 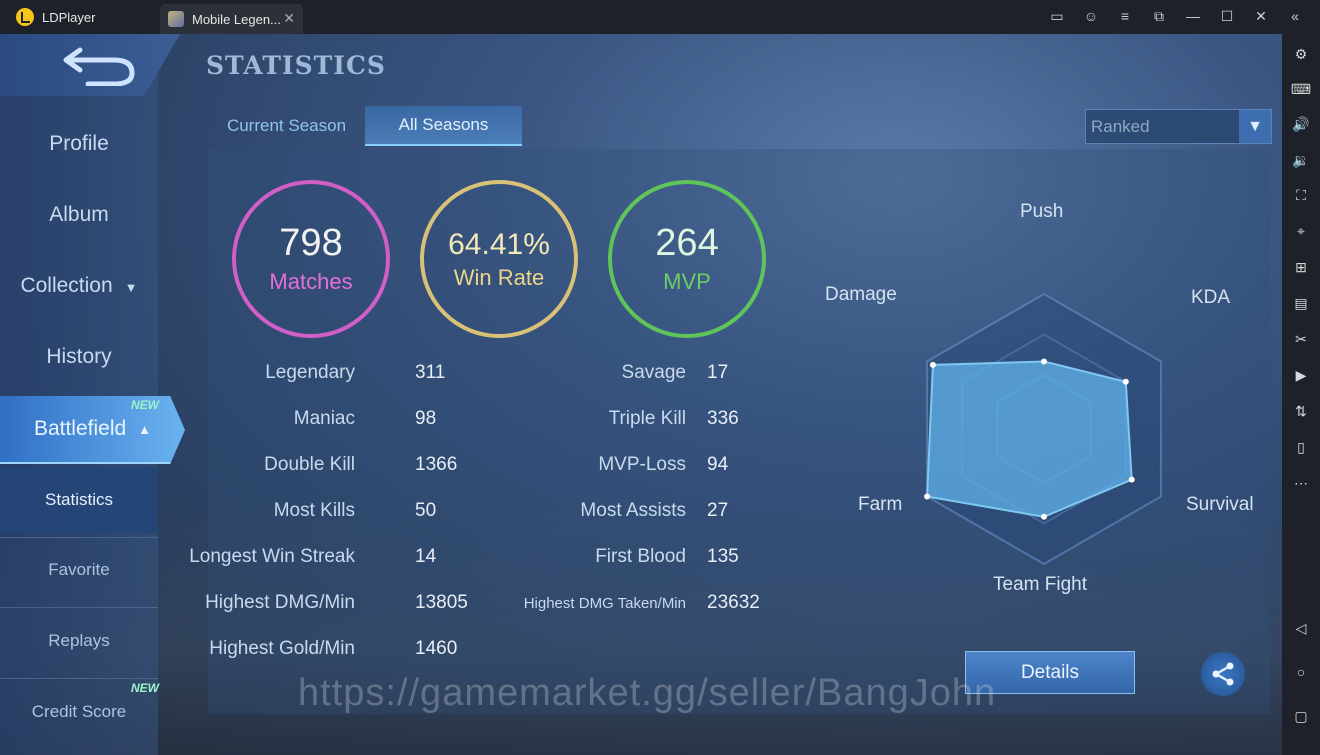 I want to click on submenu-credit-score: Credit Score, so click(x=79, y=712).